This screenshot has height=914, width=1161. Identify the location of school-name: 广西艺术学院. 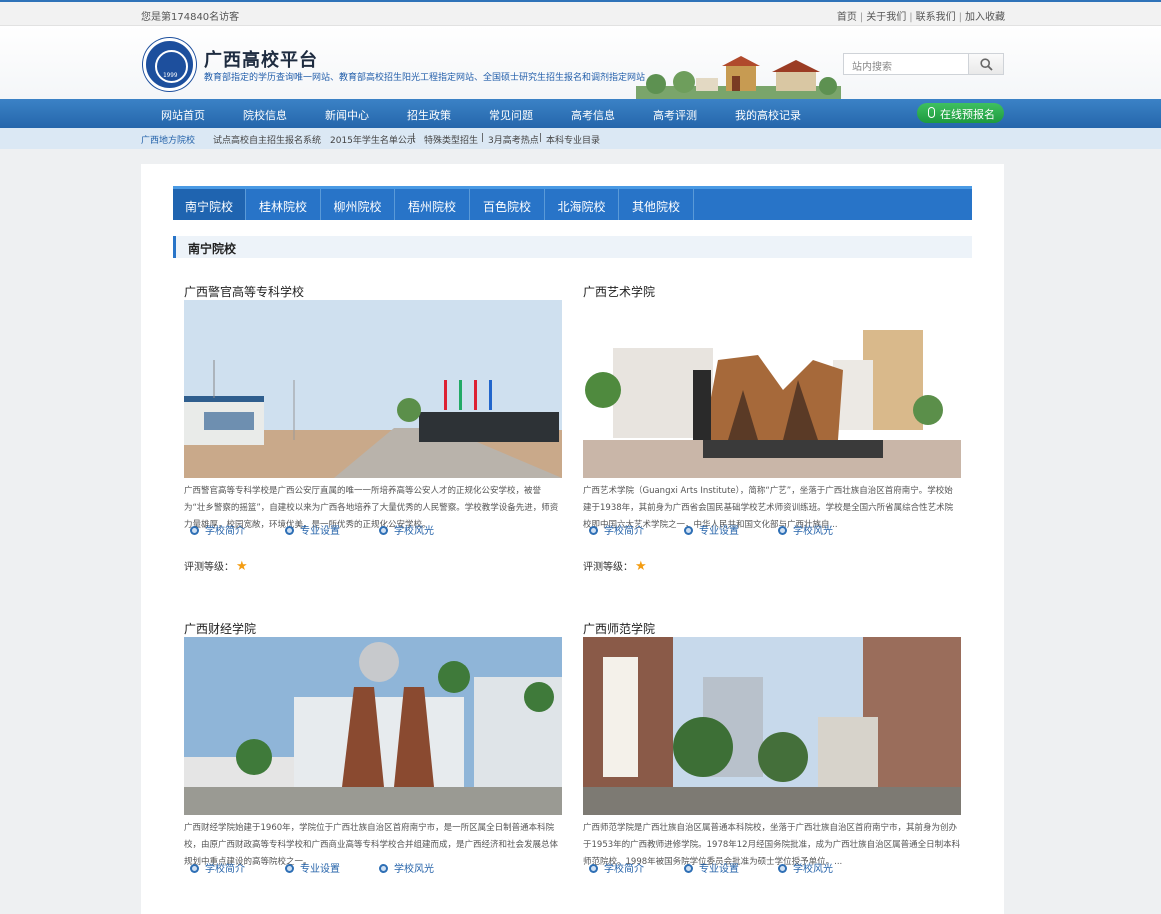
(619, 291).